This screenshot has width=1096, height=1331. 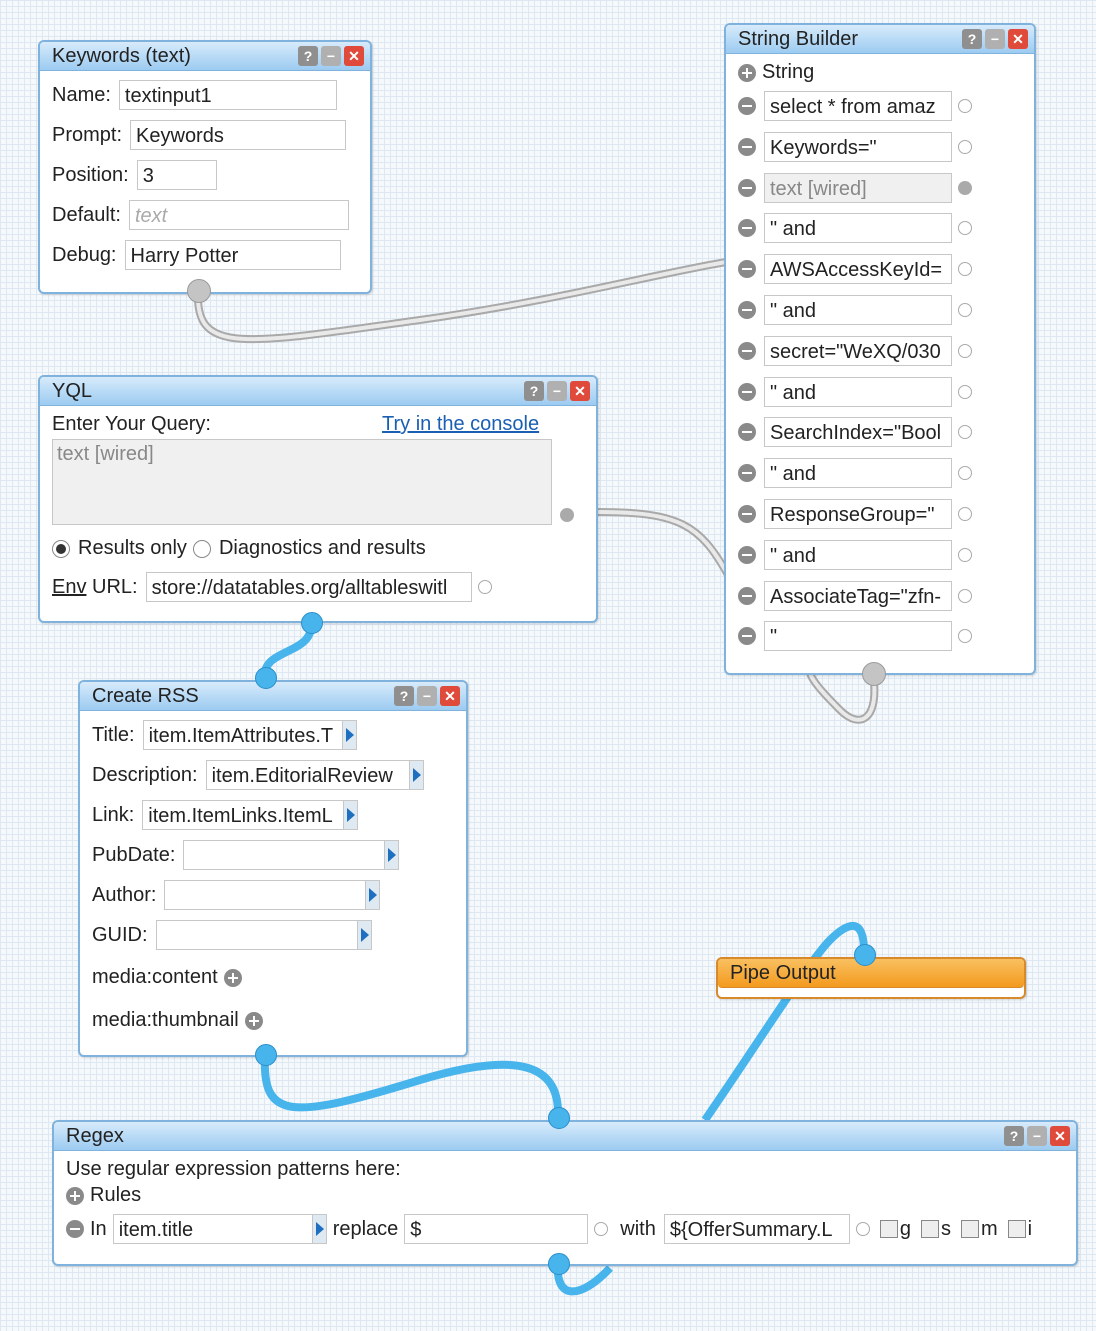 What do you see at coordinates (392, 855) in the screenshot?
I see `pubdate-dropdown-icon` at bounding box center [392, 855].